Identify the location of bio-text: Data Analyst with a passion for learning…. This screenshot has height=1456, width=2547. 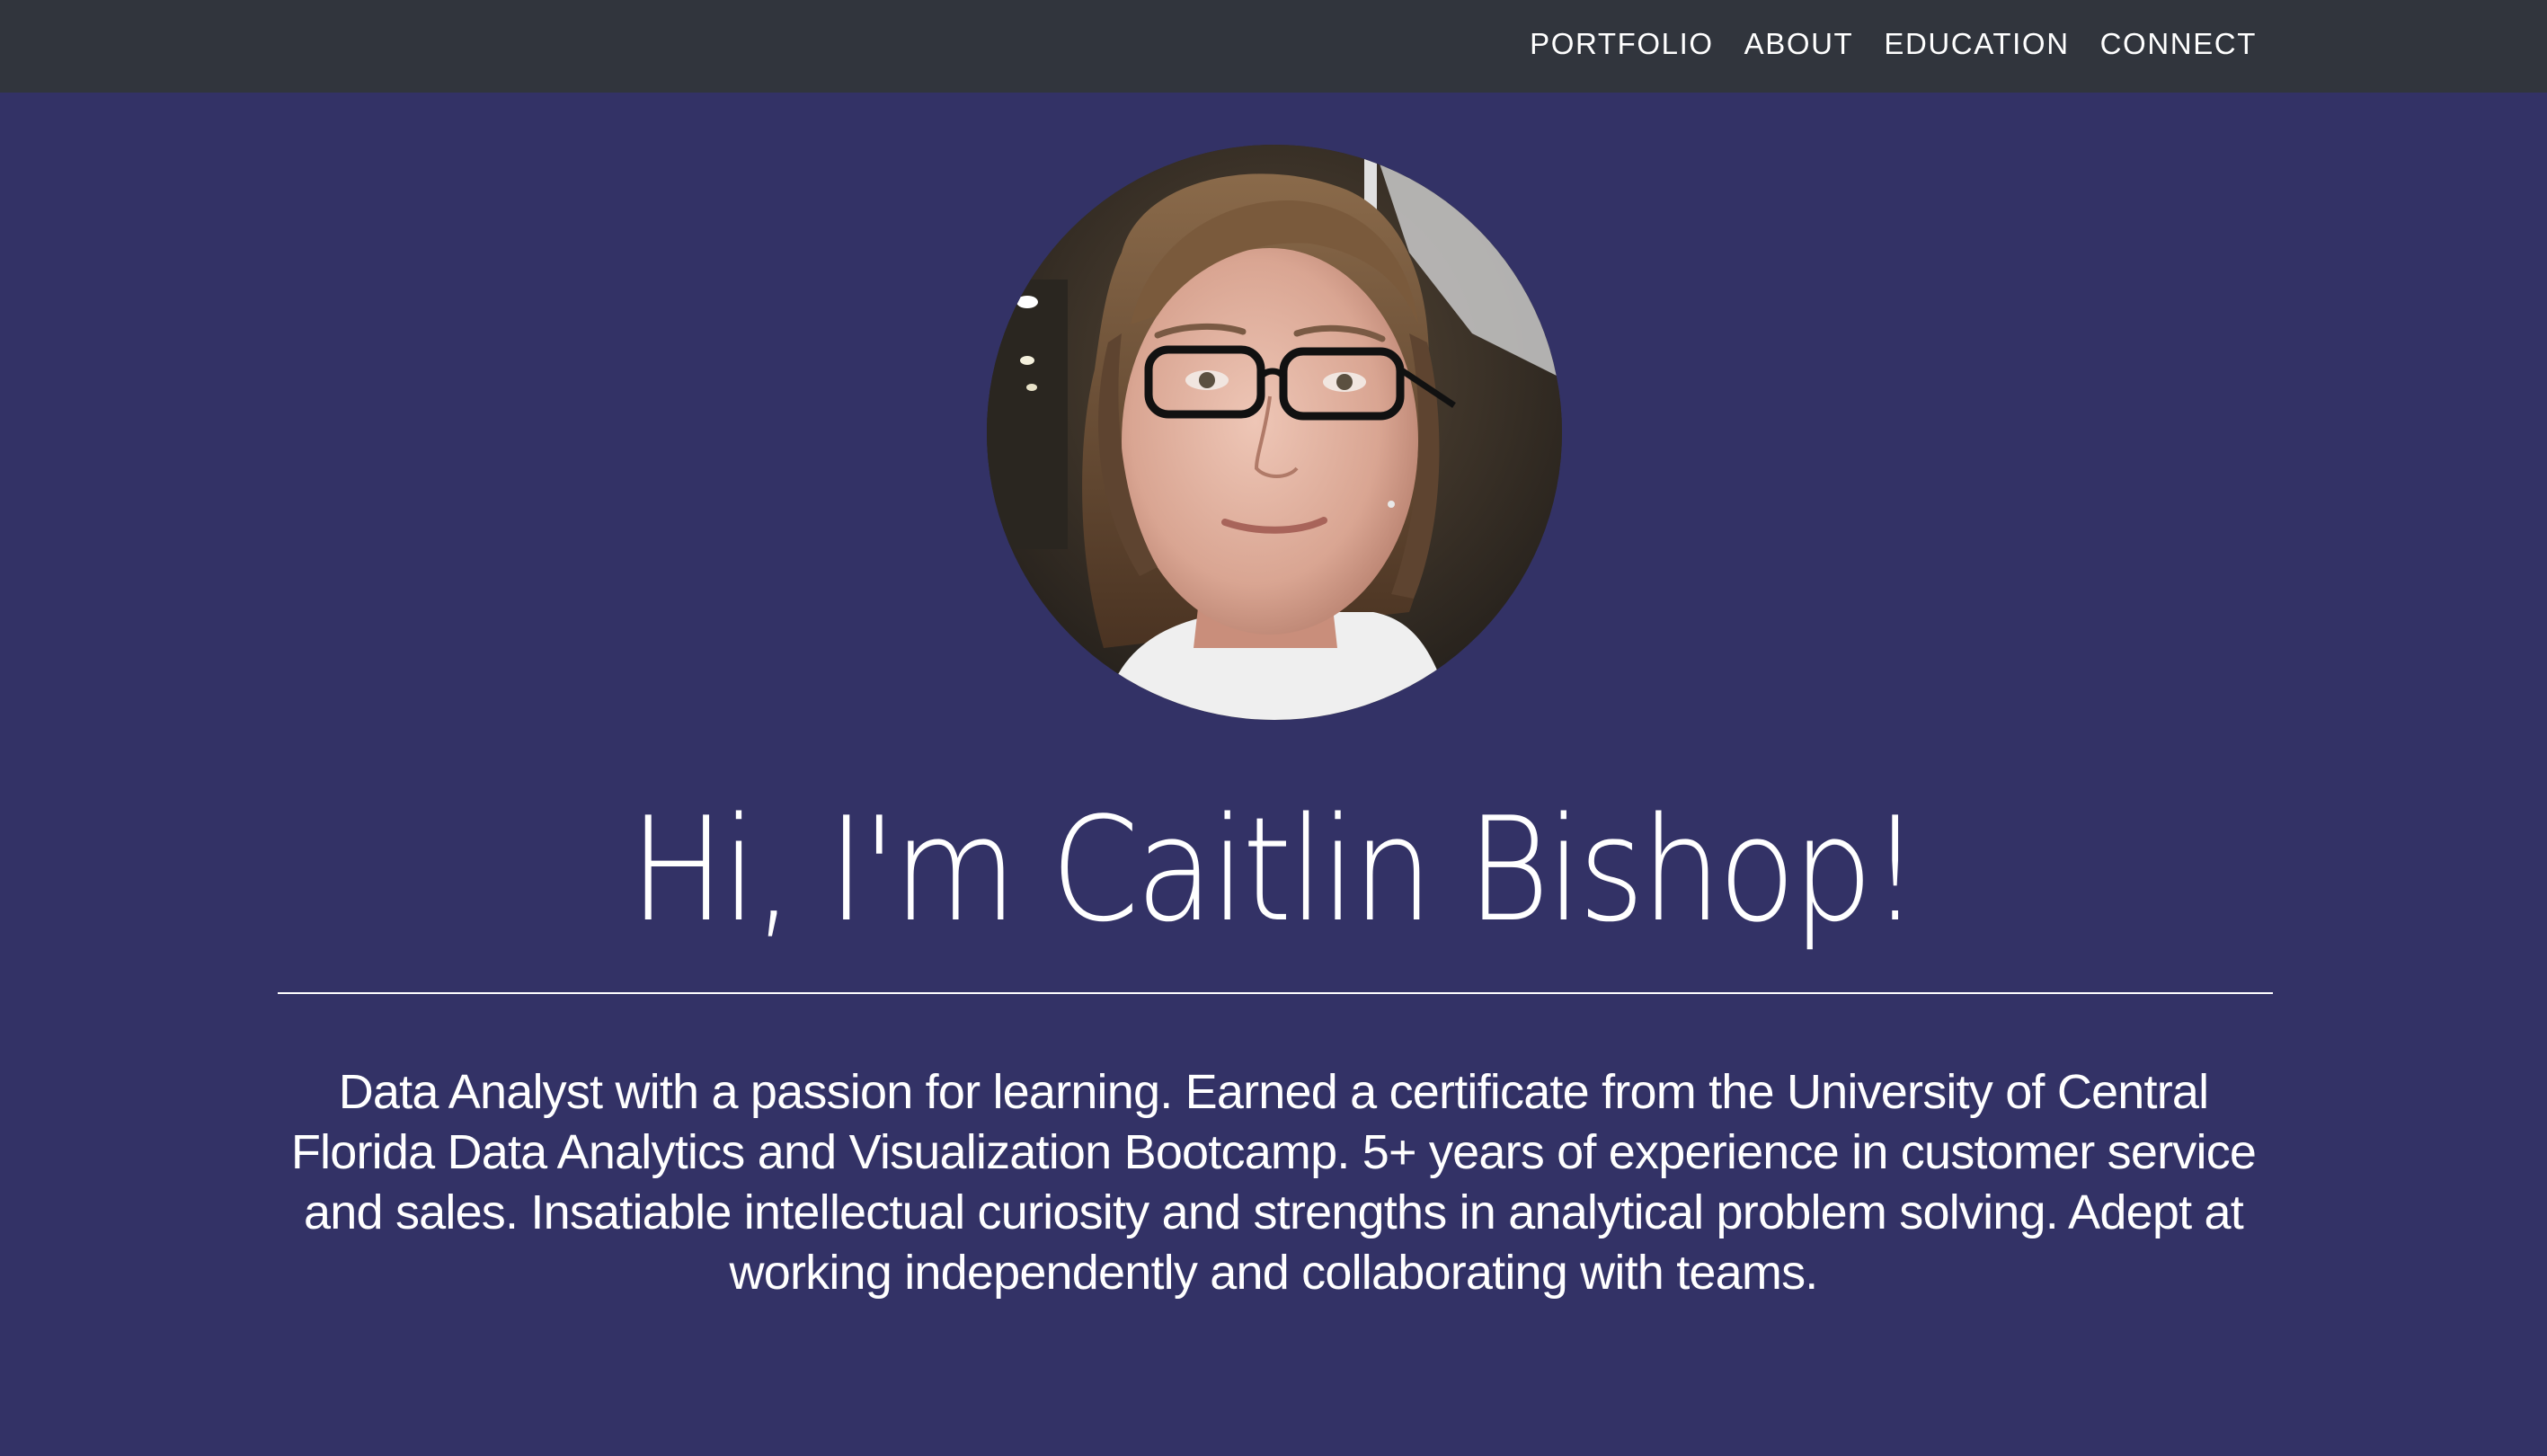
(1273, 1183).